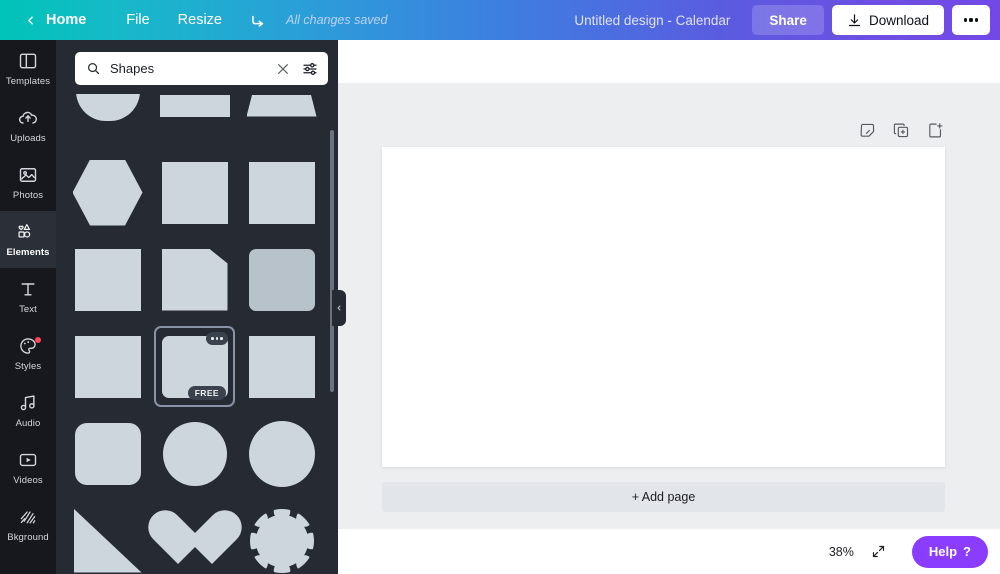 The width and height of the screenshot is (1000, 574). Describe the element at coordinates (283, 69) in the screenshot. I see `close-x-icon` at that location.